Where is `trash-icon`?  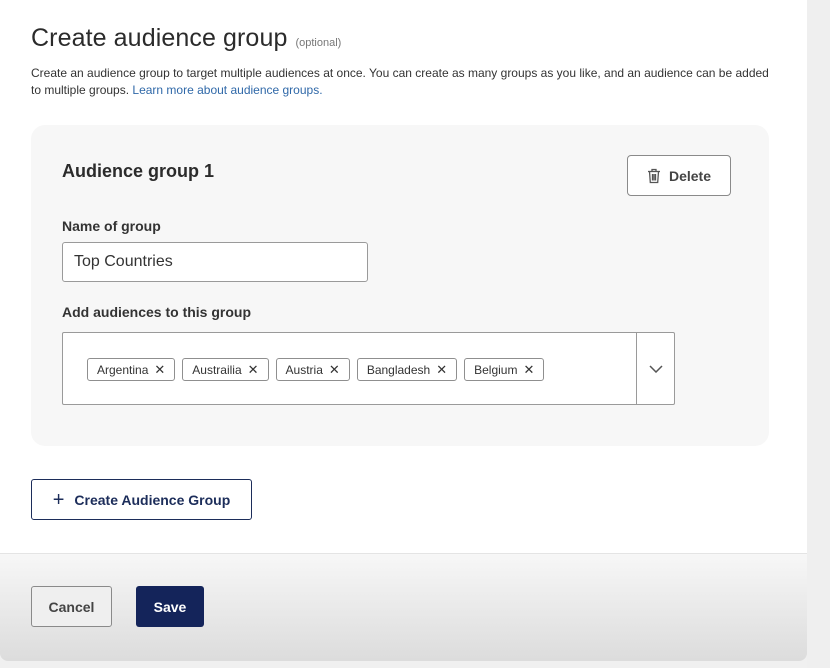
trash-icon is located at coordinates (653, 175).